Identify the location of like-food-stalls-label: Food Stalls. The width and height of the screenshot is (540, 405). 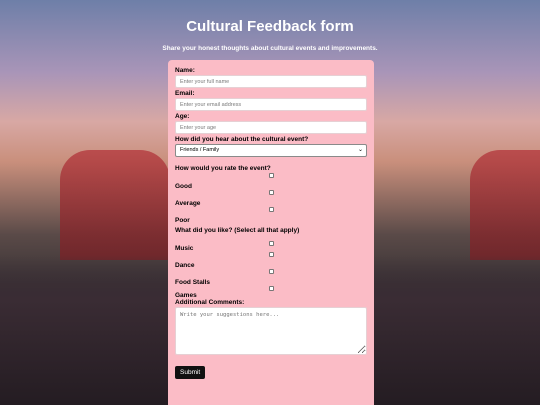
(193, 282).